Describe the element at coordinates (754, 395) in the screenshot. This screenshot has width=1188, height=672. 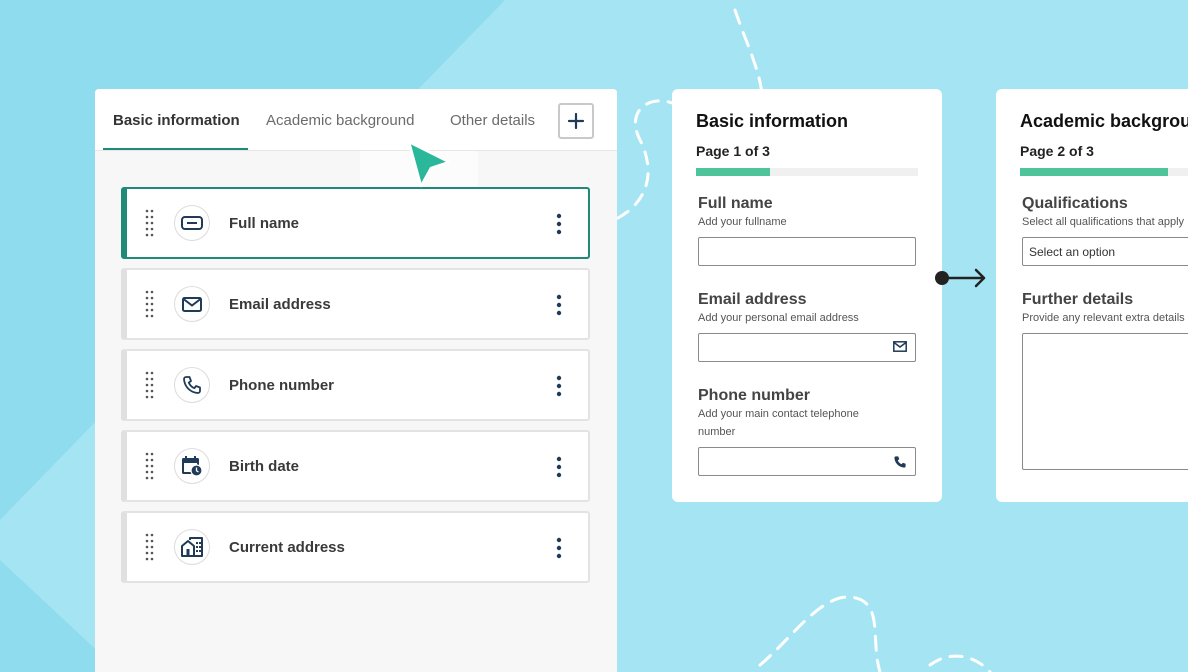
I see `question-label: Phone number` at that location.